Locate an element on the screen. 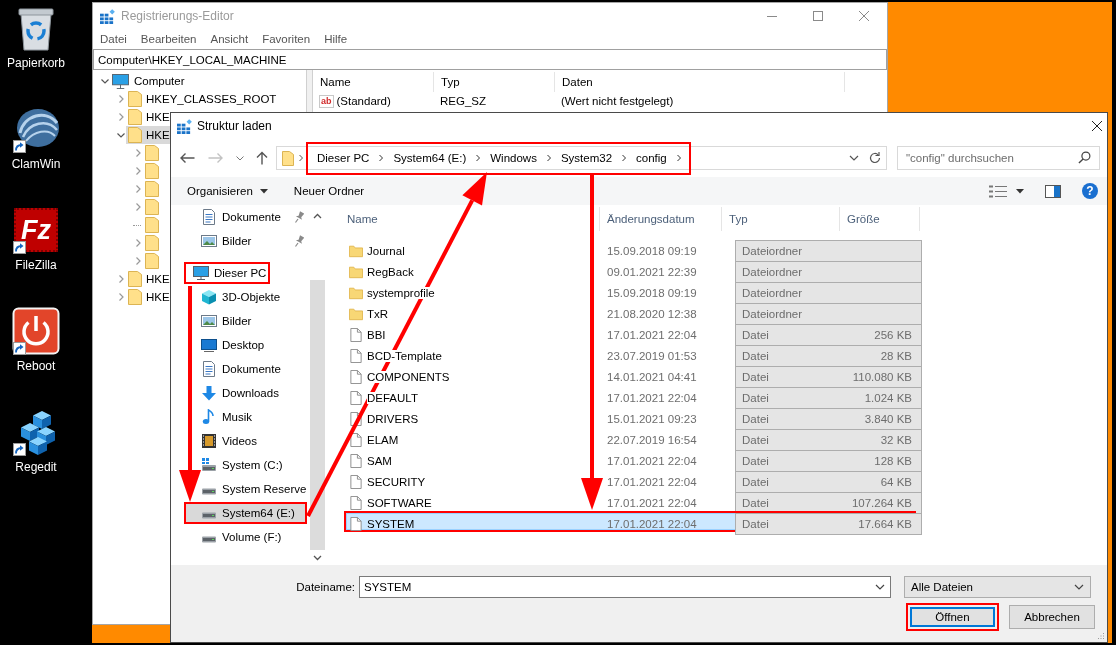 This screenshot has width=1116, height=645. tree-item: Computer is located at coordinates (147, 81).